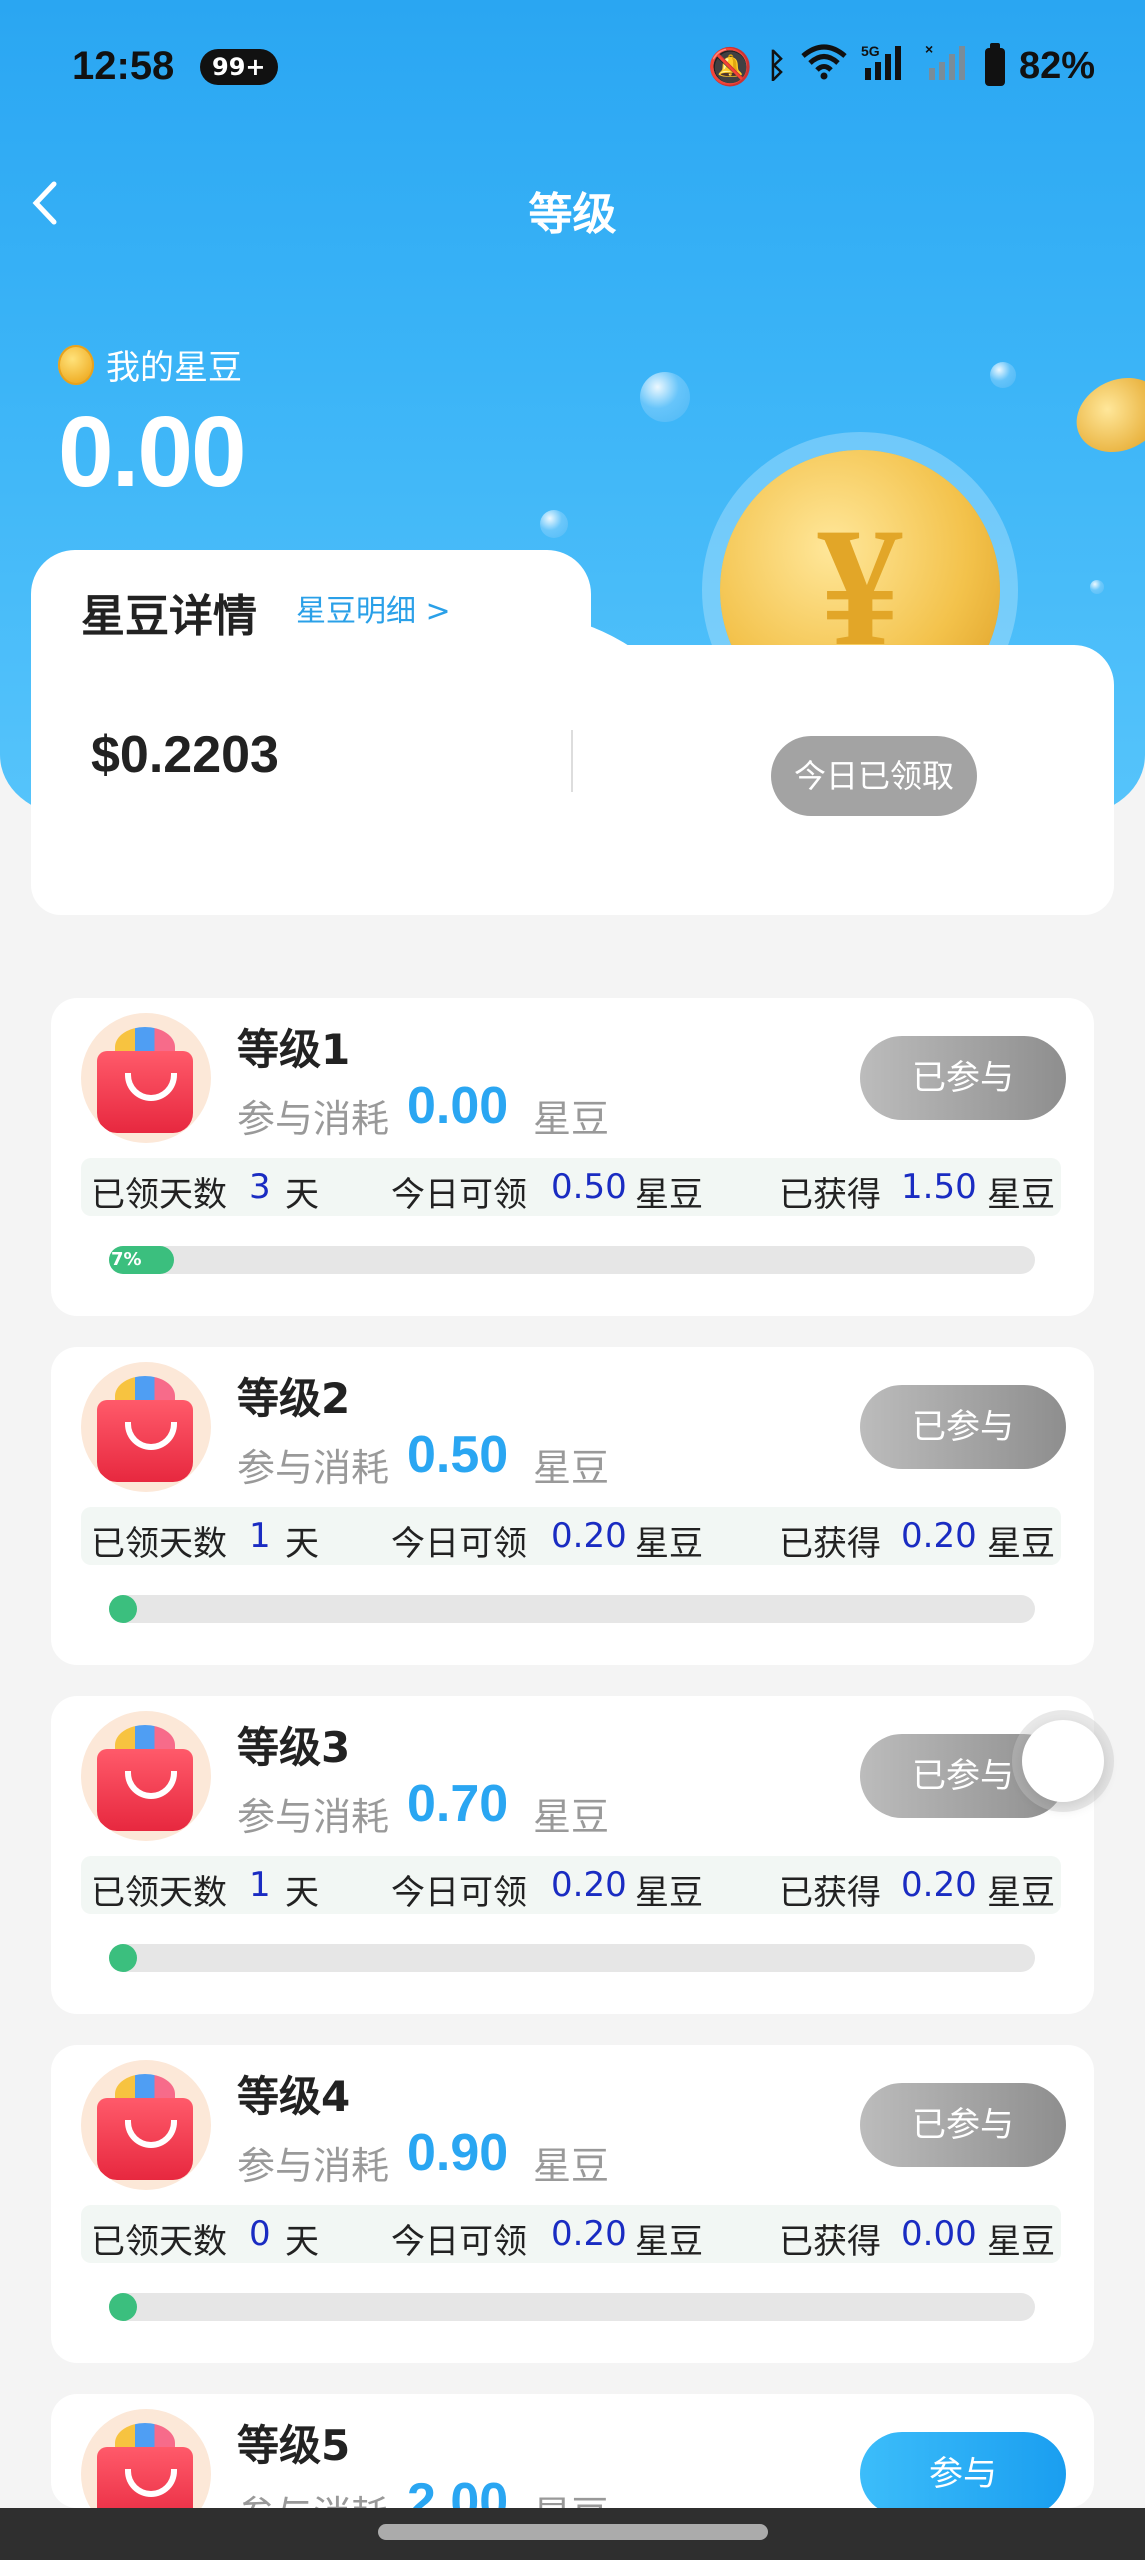 The image size is (1145, 2560). I want to click on status-time: 12:58, so click(123, 66).